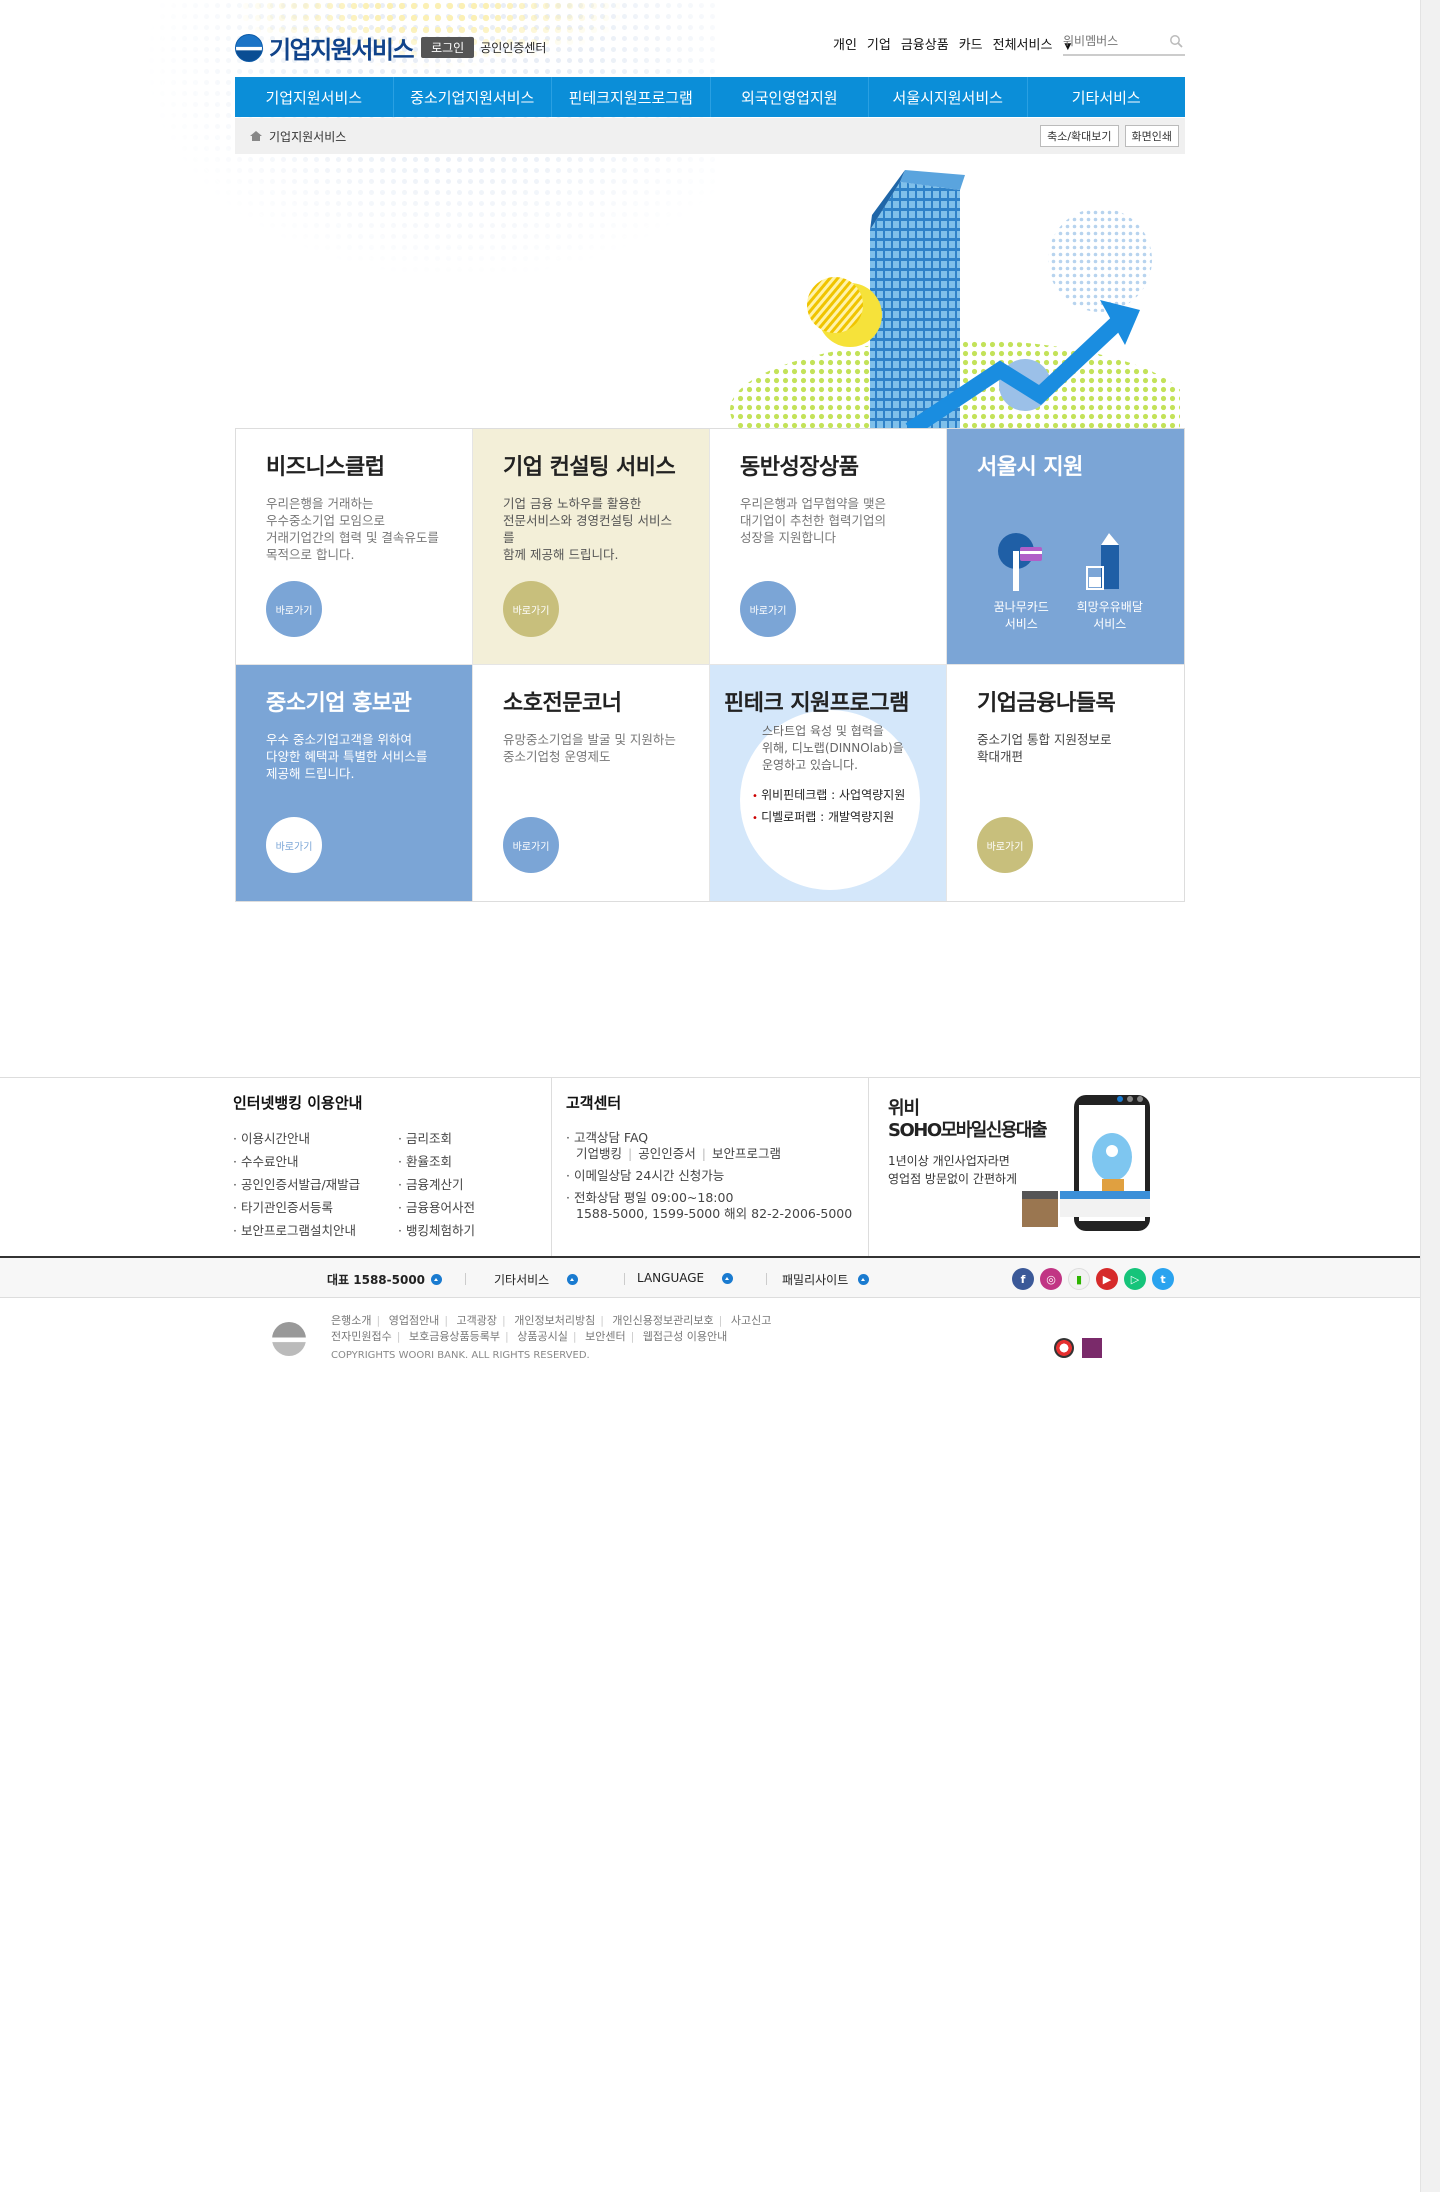 The image size is (1440, 2192). I want to click on card-soho: 소호전문코너 유망중소기업을 발굴 및 지원하는 중소기업청 운영제도 바로가기, so click(591, 783).